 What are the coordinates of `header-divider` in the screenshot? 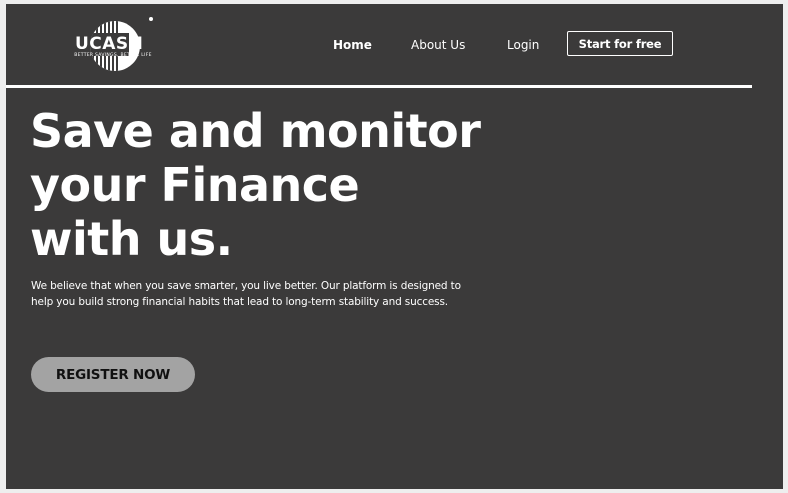 It's located at (379, 86).